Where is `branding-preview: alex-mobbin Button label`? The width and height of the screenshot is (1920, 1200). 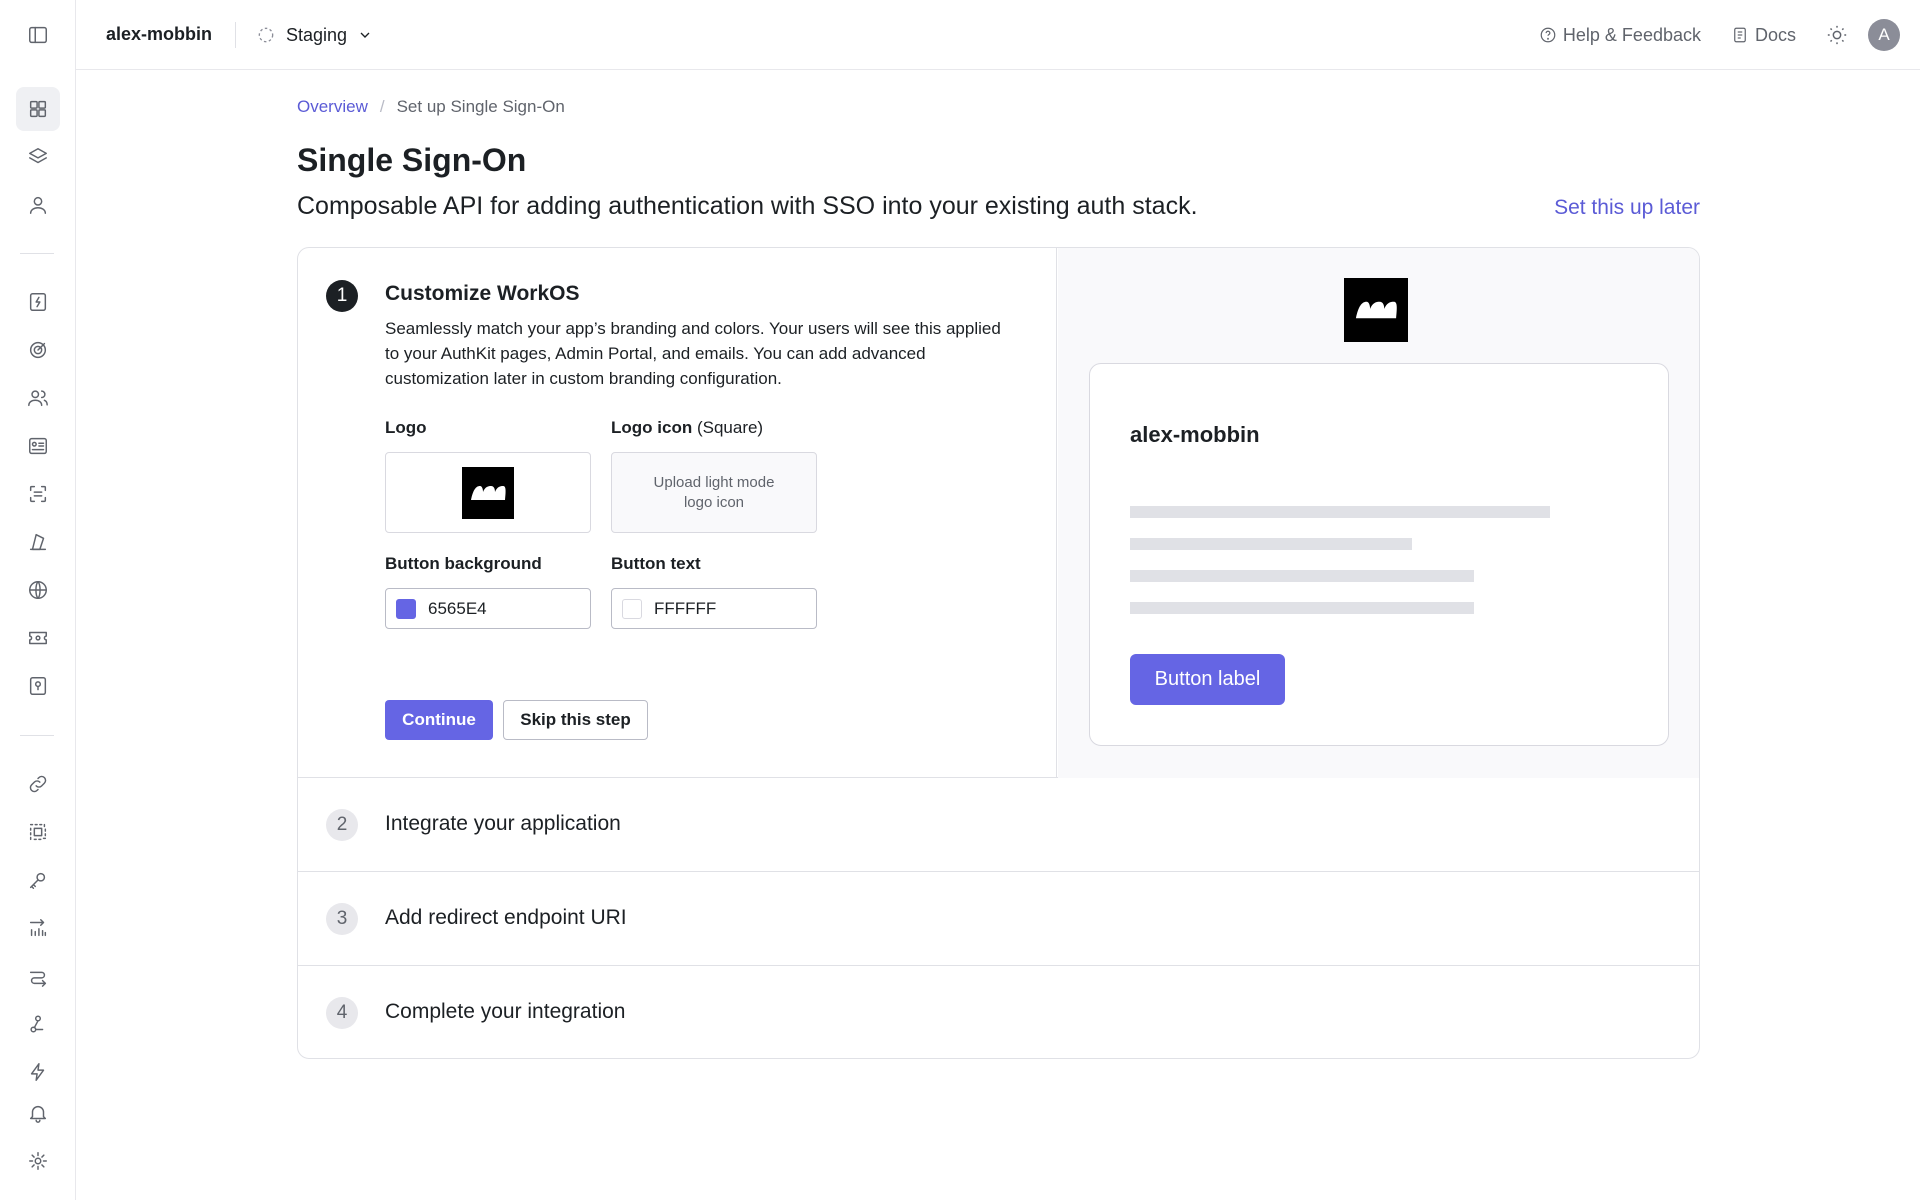
branding-preview: alex-mobbin Button label is located at coordinates (1378, 513).